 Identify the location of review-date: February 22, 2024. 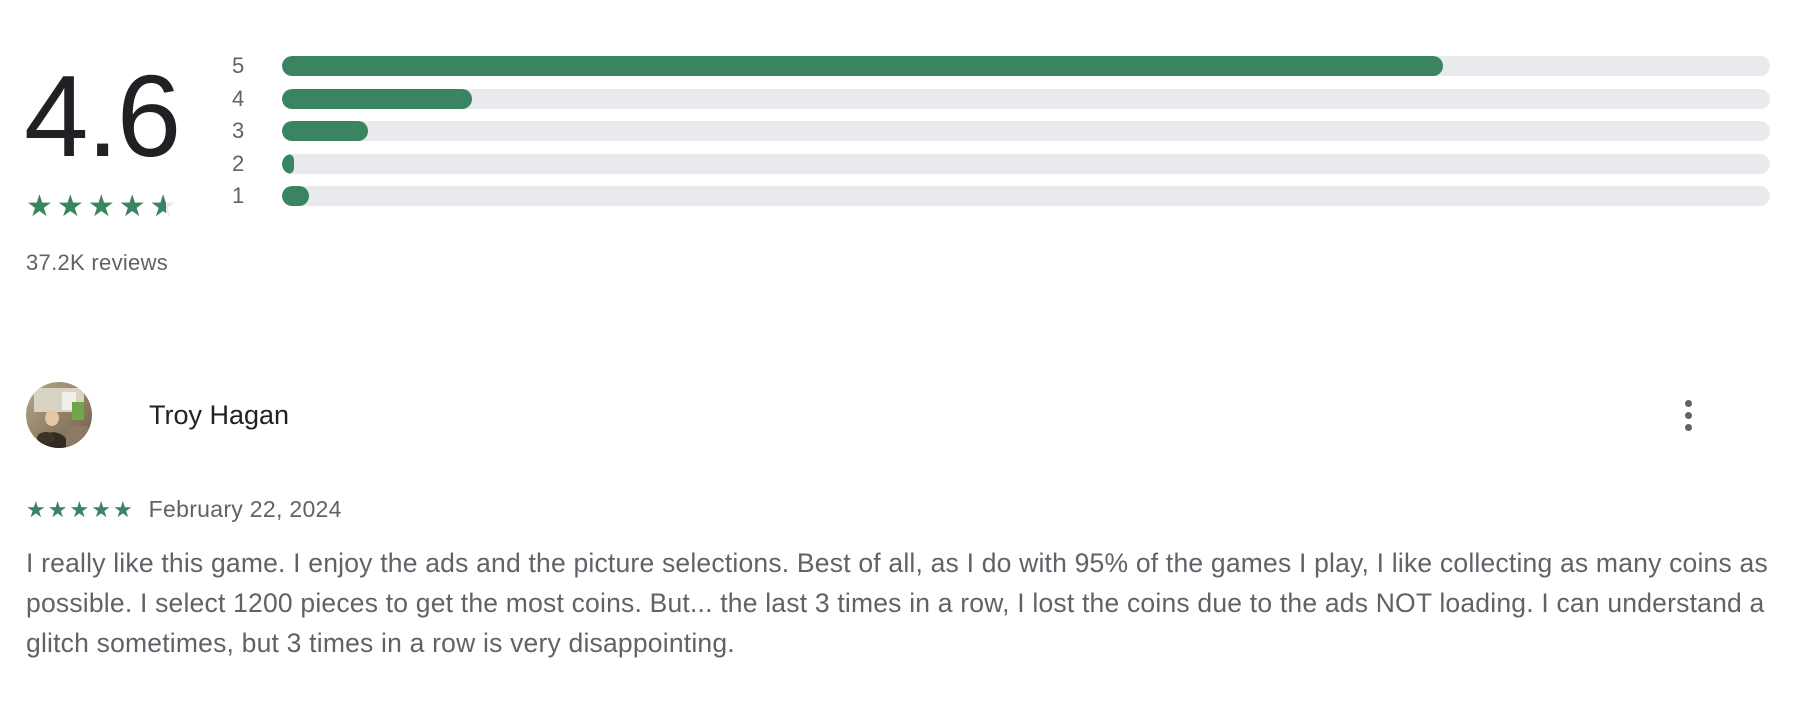
(245, 509).